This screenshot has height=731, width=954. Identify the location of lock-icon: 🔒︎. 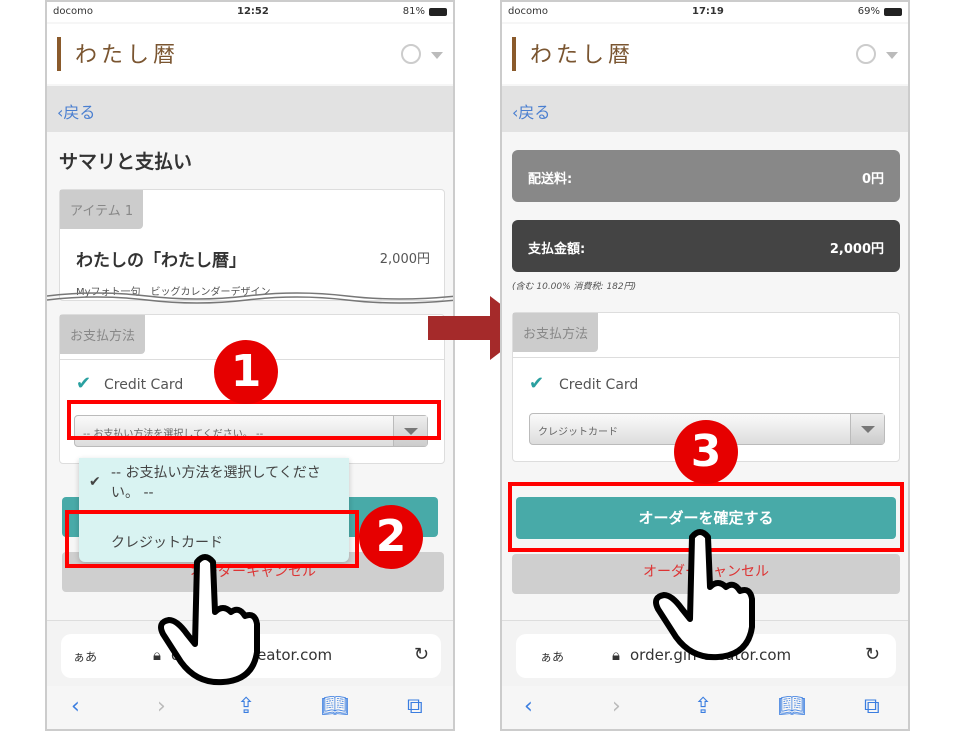
(616, 655).